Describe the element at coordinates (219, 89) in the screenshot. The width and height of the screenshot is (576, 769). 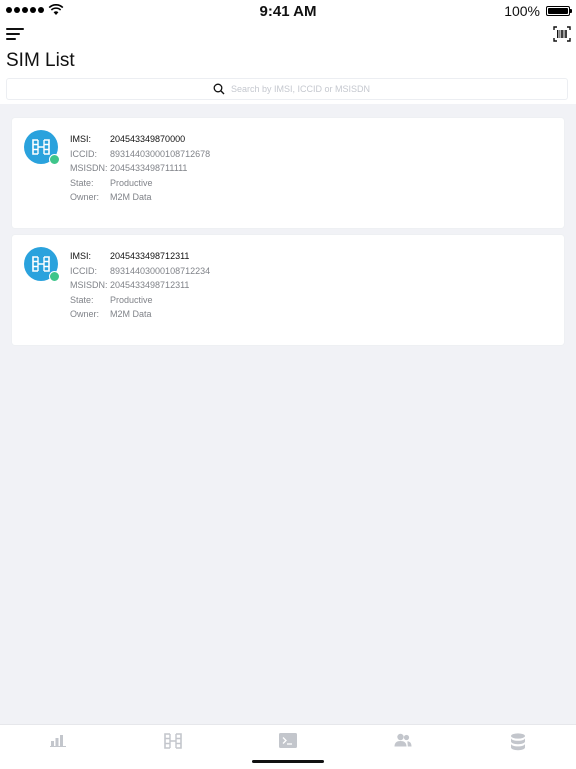
I see `search-icon` at that location.